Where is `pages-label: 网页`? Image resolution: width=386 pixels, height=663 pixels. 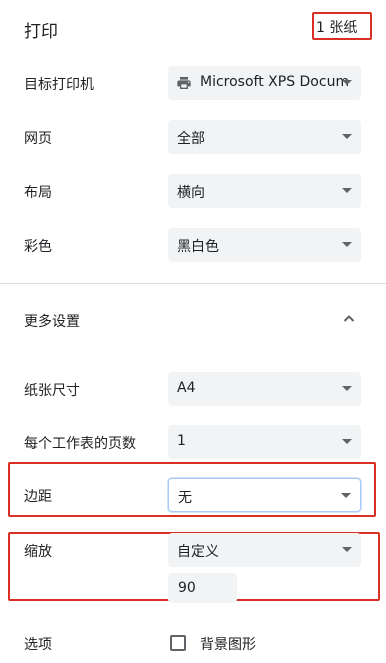 pages-label: 网页 is located at coordinates (38, 139).